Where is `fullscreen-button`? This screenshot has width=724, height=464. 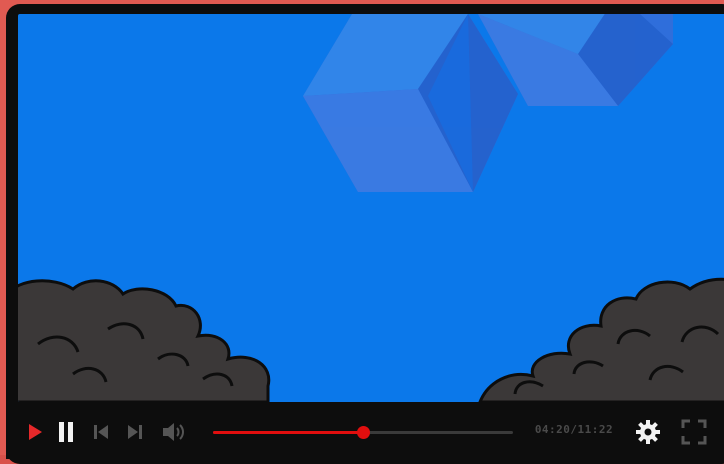 fullscreen-button is located at coordinates (694, 432).